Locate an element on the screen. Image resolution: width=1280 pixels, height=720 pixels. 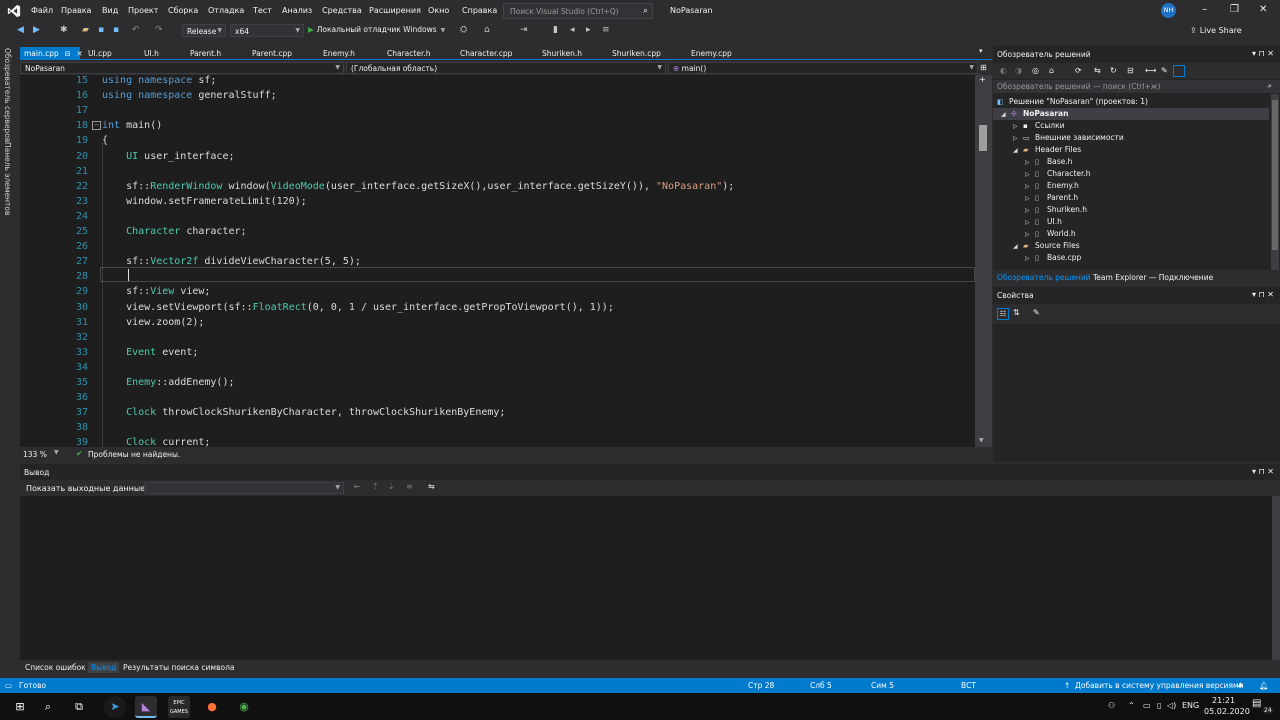
alphabetical-icon: ⇅ is located at coordinates (1016, 312).